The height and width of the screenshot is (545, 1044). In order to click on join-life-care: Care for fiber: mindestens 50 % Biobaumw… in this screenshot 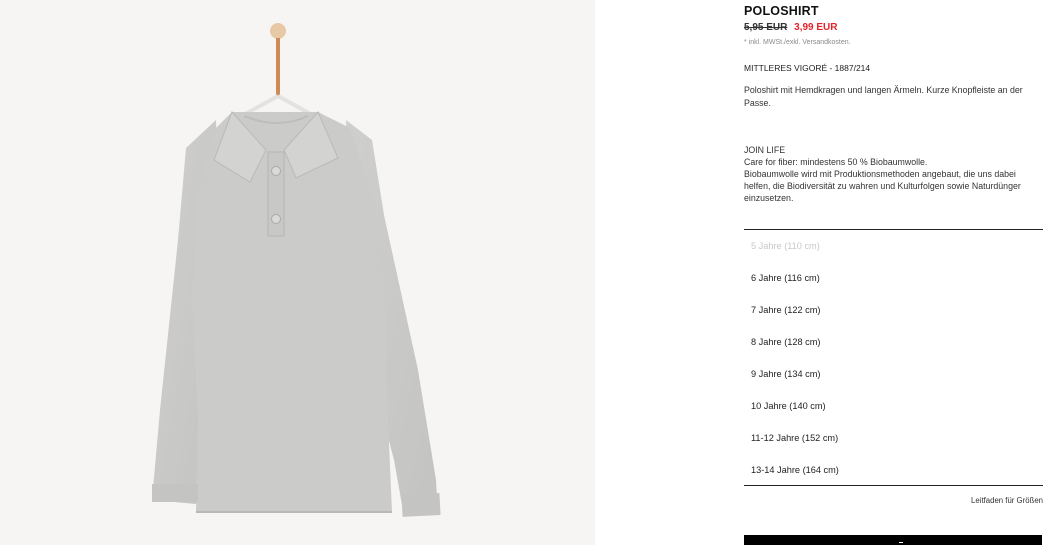, I will do `click(836, 162)`.